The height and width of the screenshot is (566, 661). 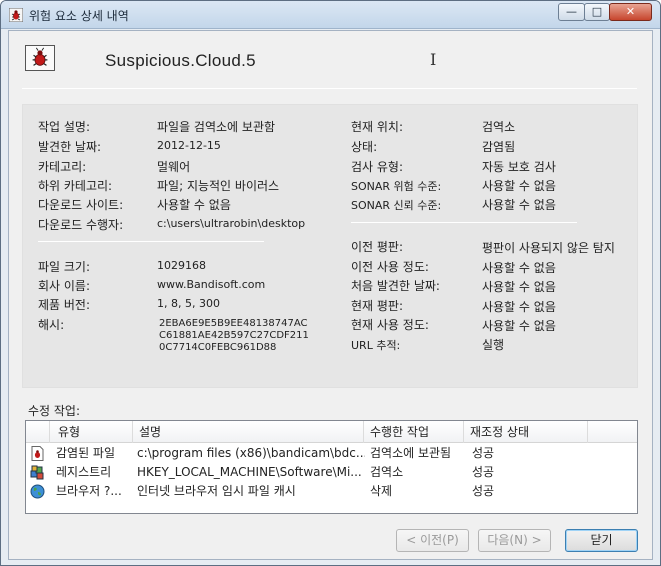 I want to click on column-header-type: 유형, so click(x=91, y=432).